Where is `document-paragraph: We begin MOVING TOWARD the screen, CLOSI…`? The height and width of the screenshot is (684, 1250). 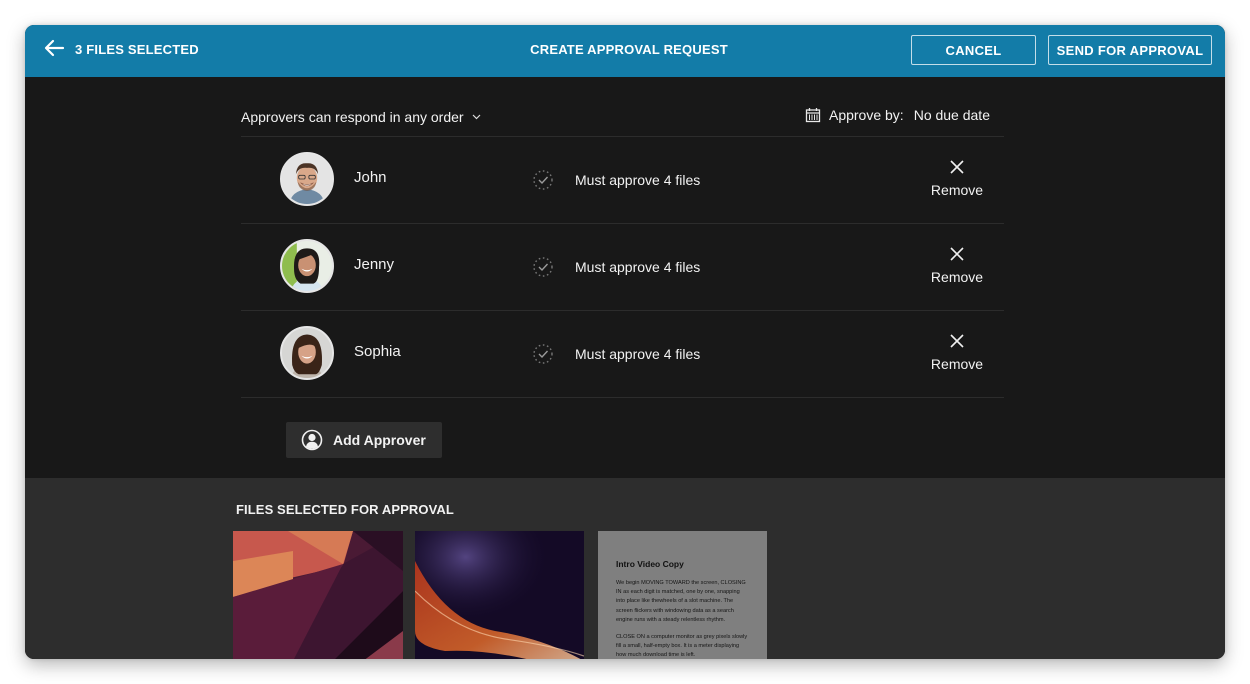 document-paragraph: We begin MOVING TOWARD the screen, CLOSI… is located at coordinates (681, 601).